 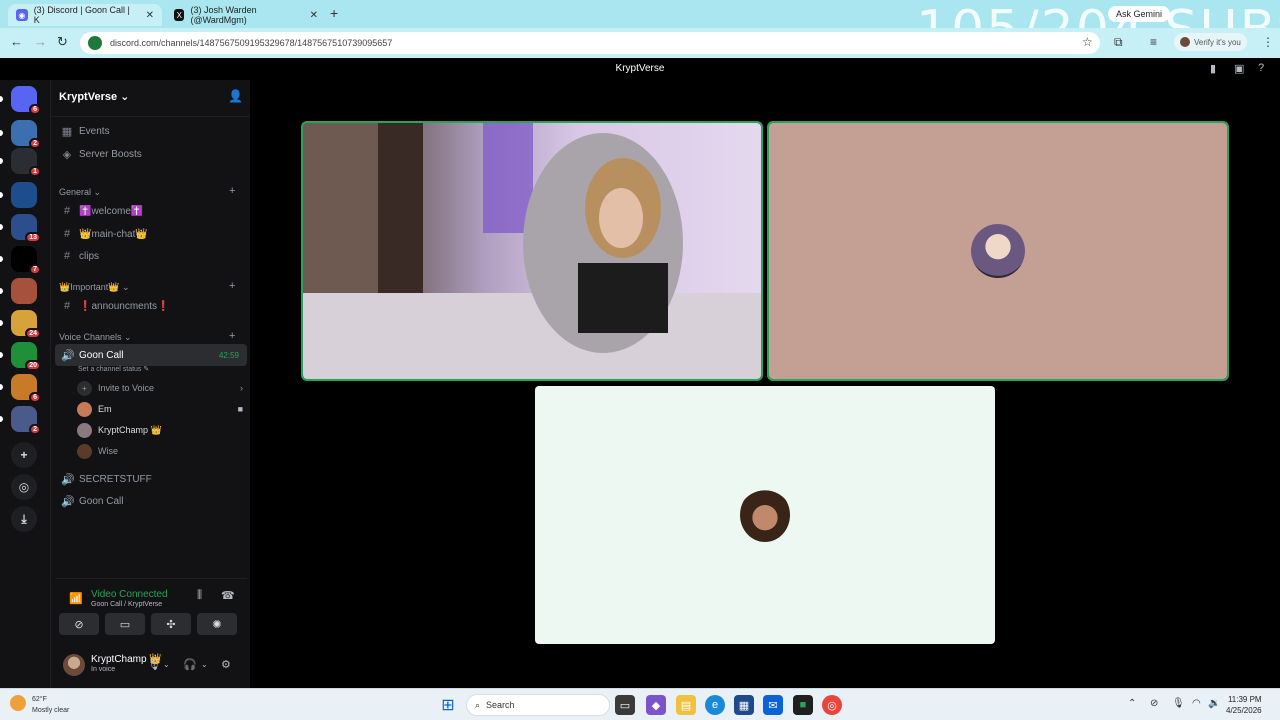 What do you see at coordinates (151, 234) in the screenshot?
I see `channel-main-chat: # 👑main-chat👑` at bounding box center [151, 234].